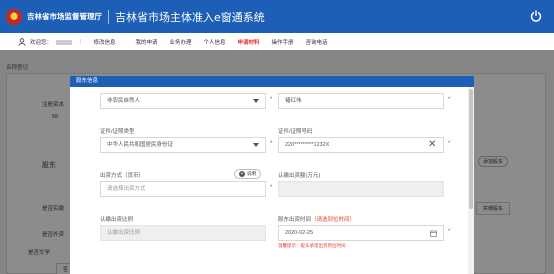  What do you see at coordinates (51, 42) in the screenshot?
I see `welcome-text: 欢迎您：` at bounding box center [51, 42].